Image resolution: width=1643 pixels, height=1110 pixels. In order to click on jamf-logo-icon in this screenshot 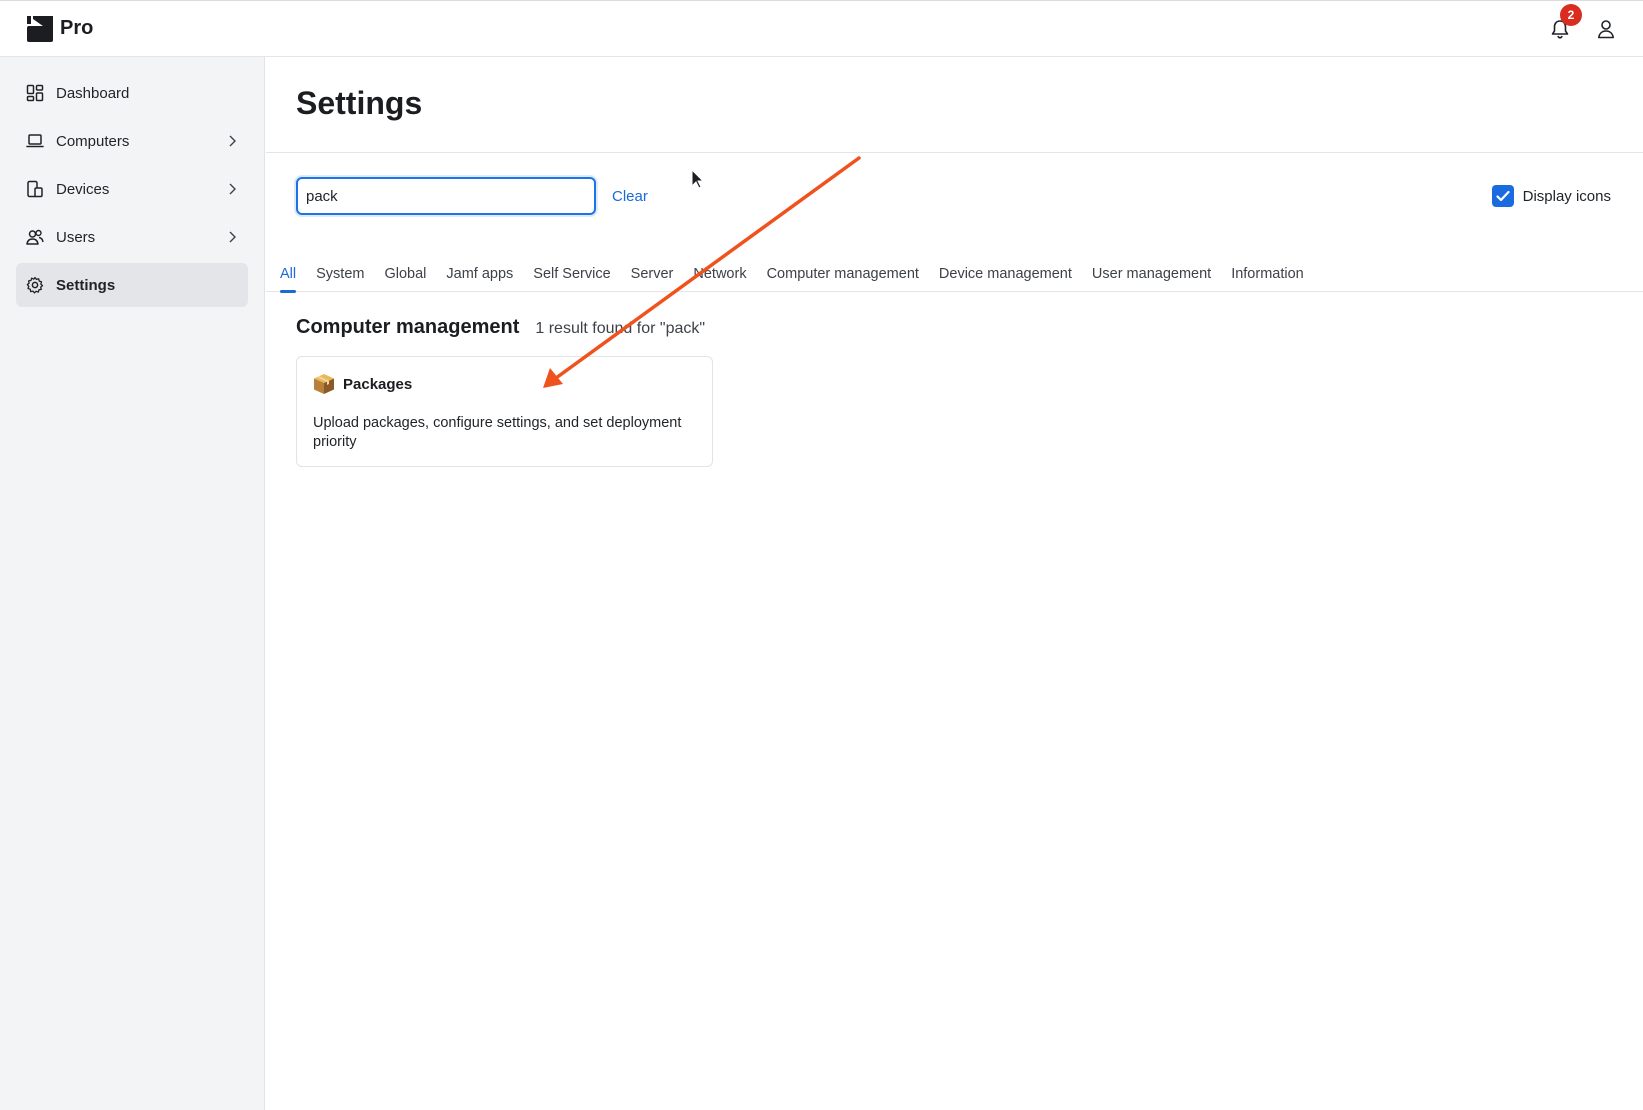, I will do `click(40, 28)`.